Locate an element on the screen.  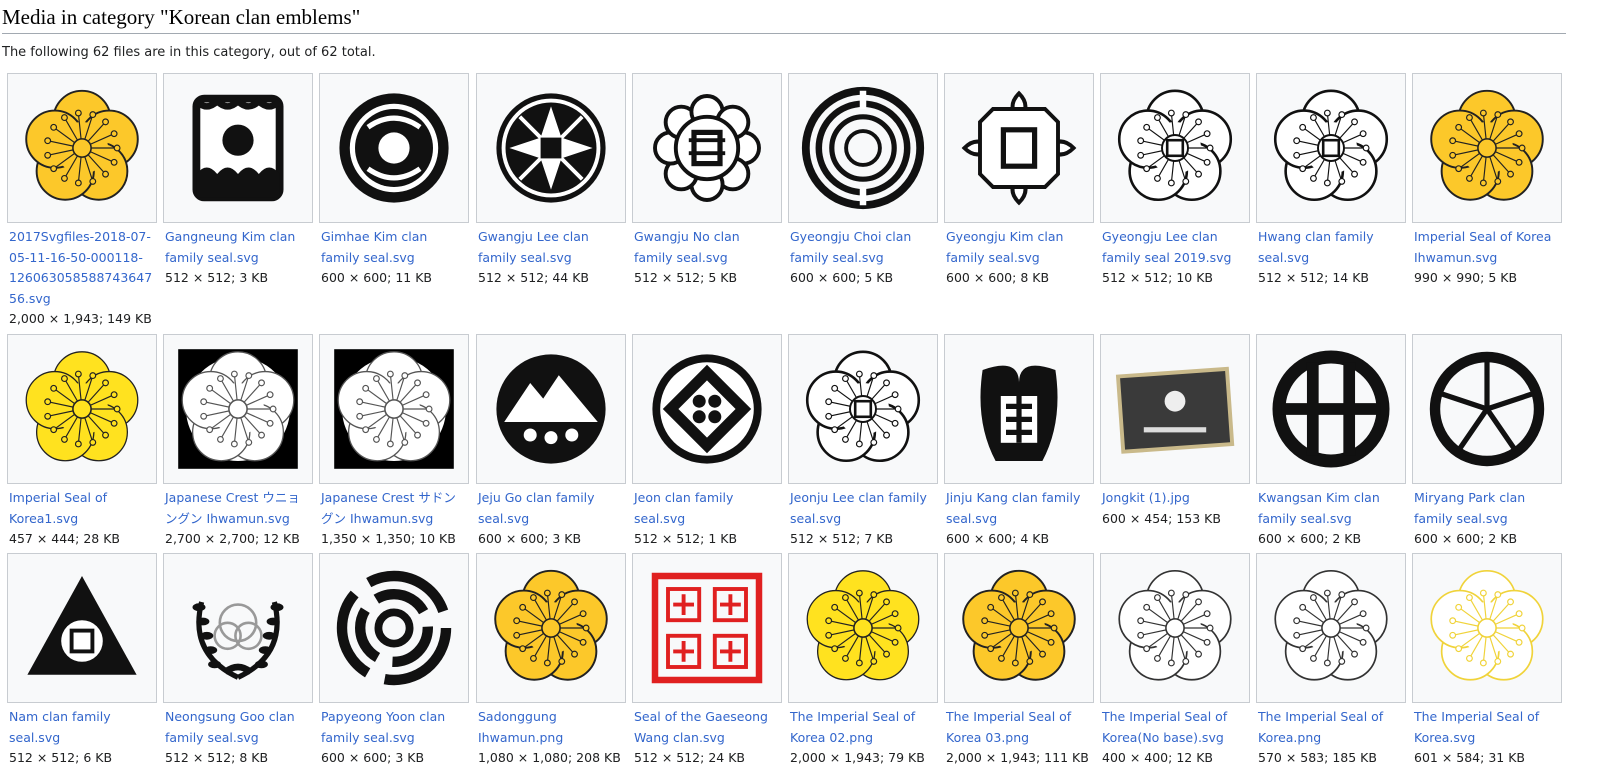
triangle-character-icon is located at coordinates (82, 625).